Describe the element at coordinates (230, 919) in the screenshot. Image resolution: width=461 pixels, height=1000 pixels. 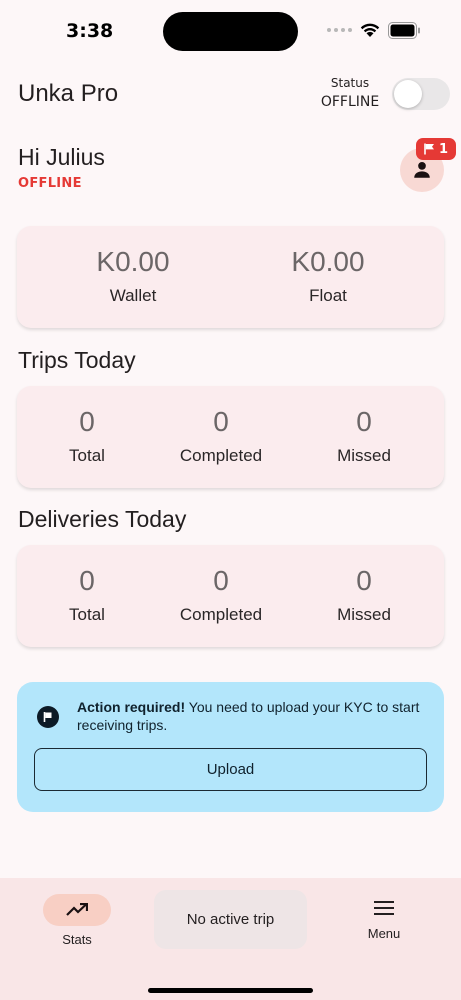
I see `active-trip-button: No active trip` at that location.